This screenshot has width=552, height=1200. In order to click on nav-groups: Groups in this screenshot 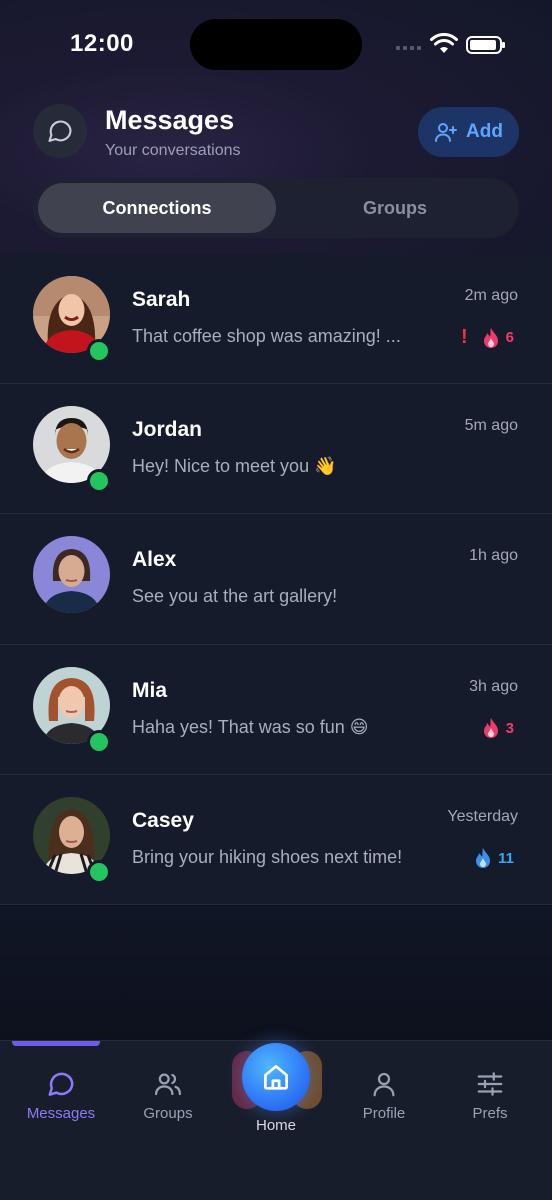, I will do `click(168, 1095)`.